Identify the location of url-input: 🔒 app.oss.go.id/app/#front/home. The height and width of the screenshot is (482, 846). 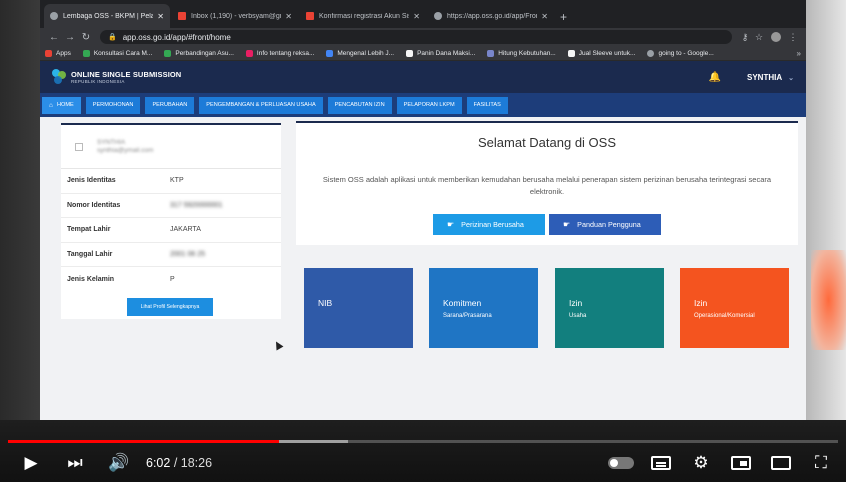
(416, 37).